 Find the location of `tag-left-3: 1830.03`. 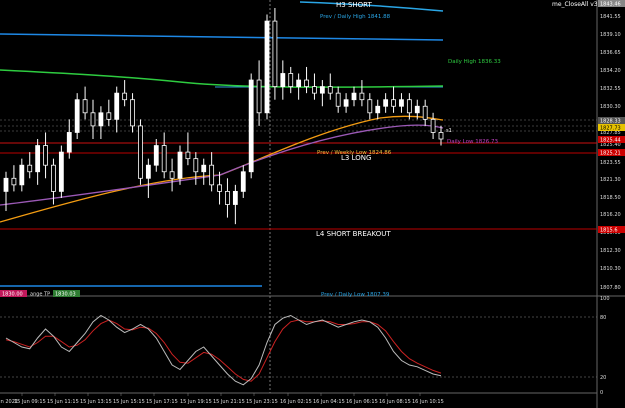

tag-left-3: 1830.03 is located at coordinates (65, 295).